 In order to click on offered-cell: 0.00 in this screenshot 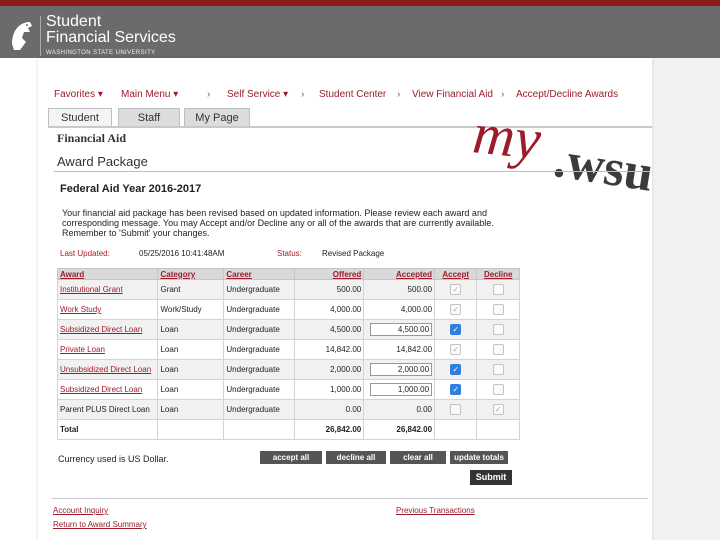, I will do `click(329, 409)`.